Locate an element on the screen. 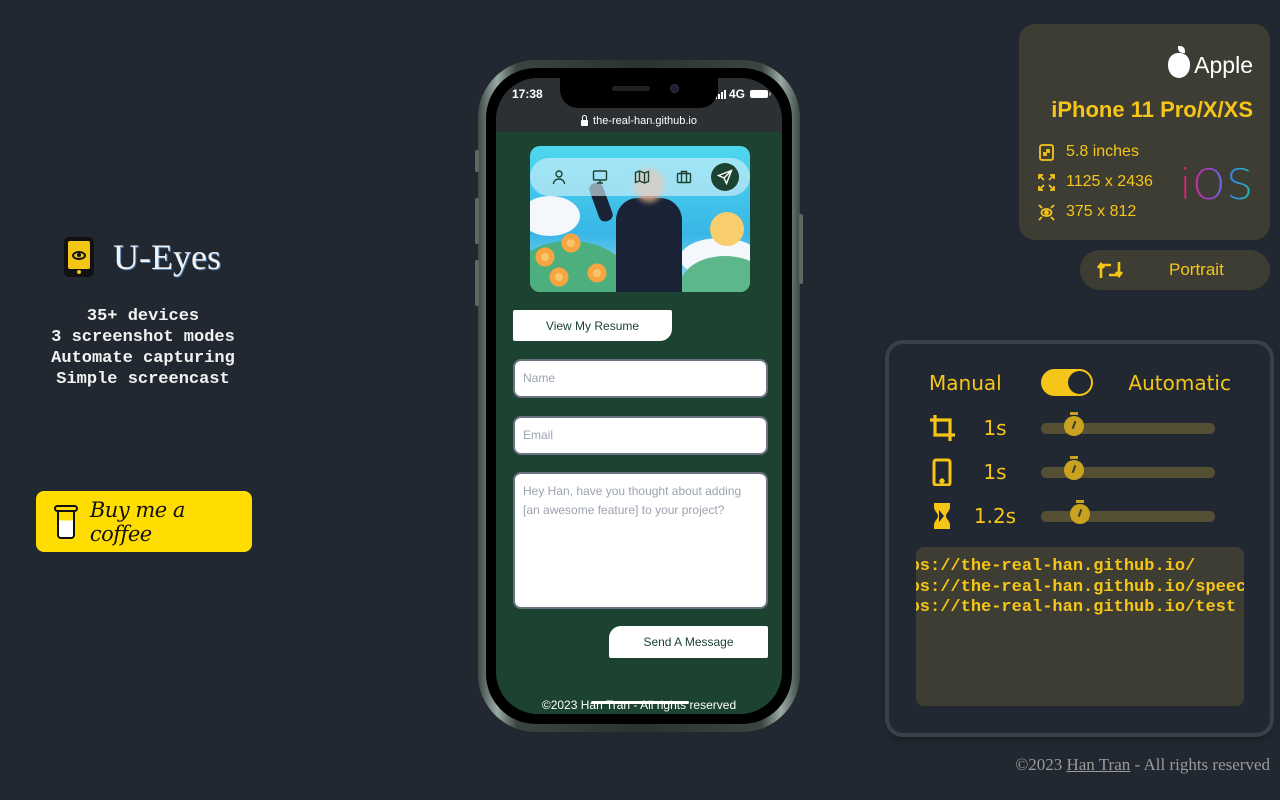 This screenshot has width=1280, height=800. page-footer: ©2023 Han Tran - All rights reserved is located at coordinates (1142, 765).